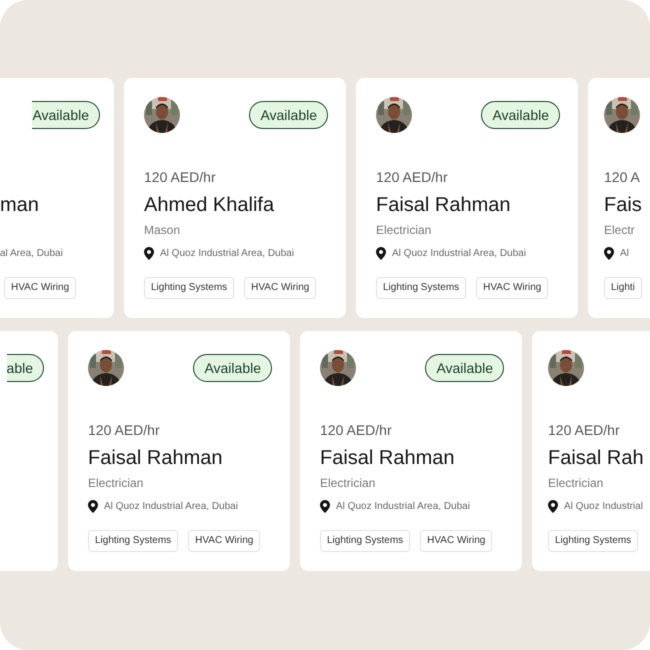  I want to click on location-text: Al, so click(624, 253).